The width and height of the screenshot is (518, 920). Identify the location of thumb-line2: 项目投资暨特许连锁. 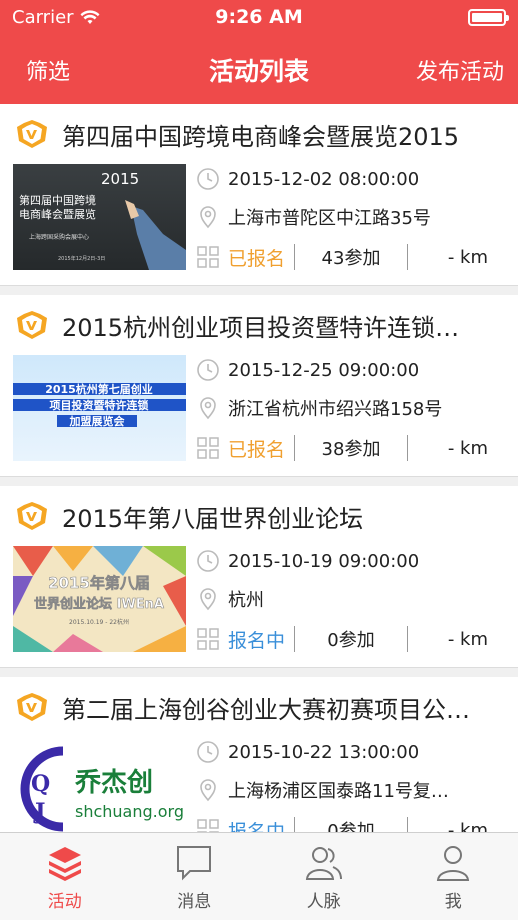
(99, 405).